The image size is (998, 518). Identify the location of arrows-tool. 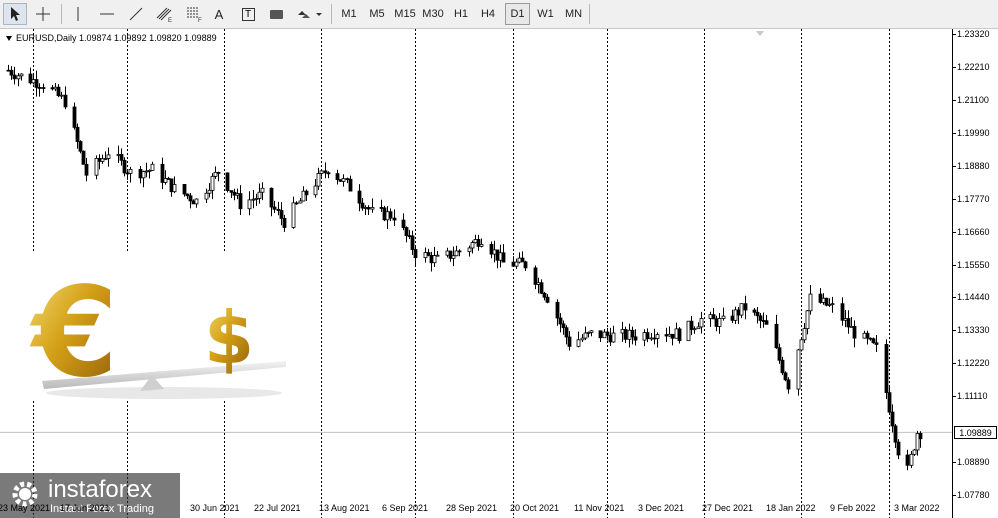
(309, 14).